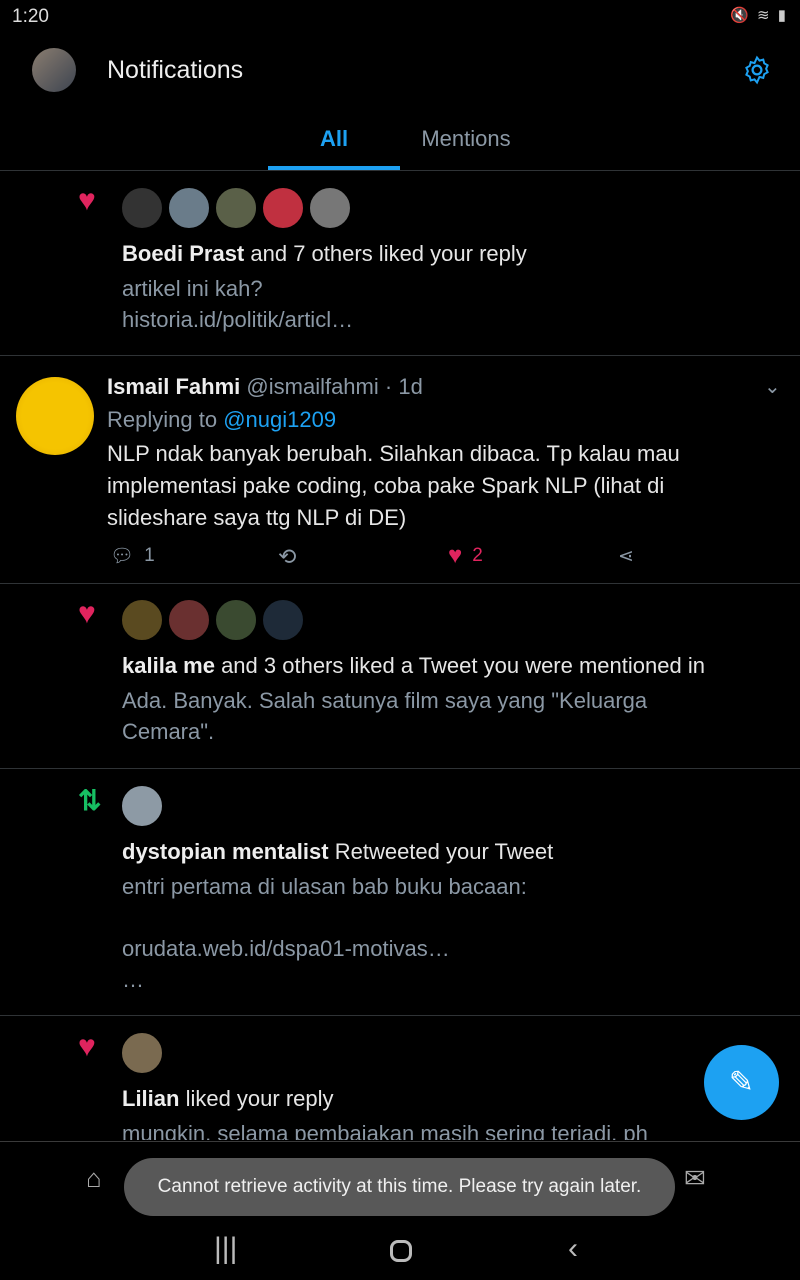  Describe the element at coordinates (466, 139) in the screenshot. I see `tab-mentions: Mentions` at that location.